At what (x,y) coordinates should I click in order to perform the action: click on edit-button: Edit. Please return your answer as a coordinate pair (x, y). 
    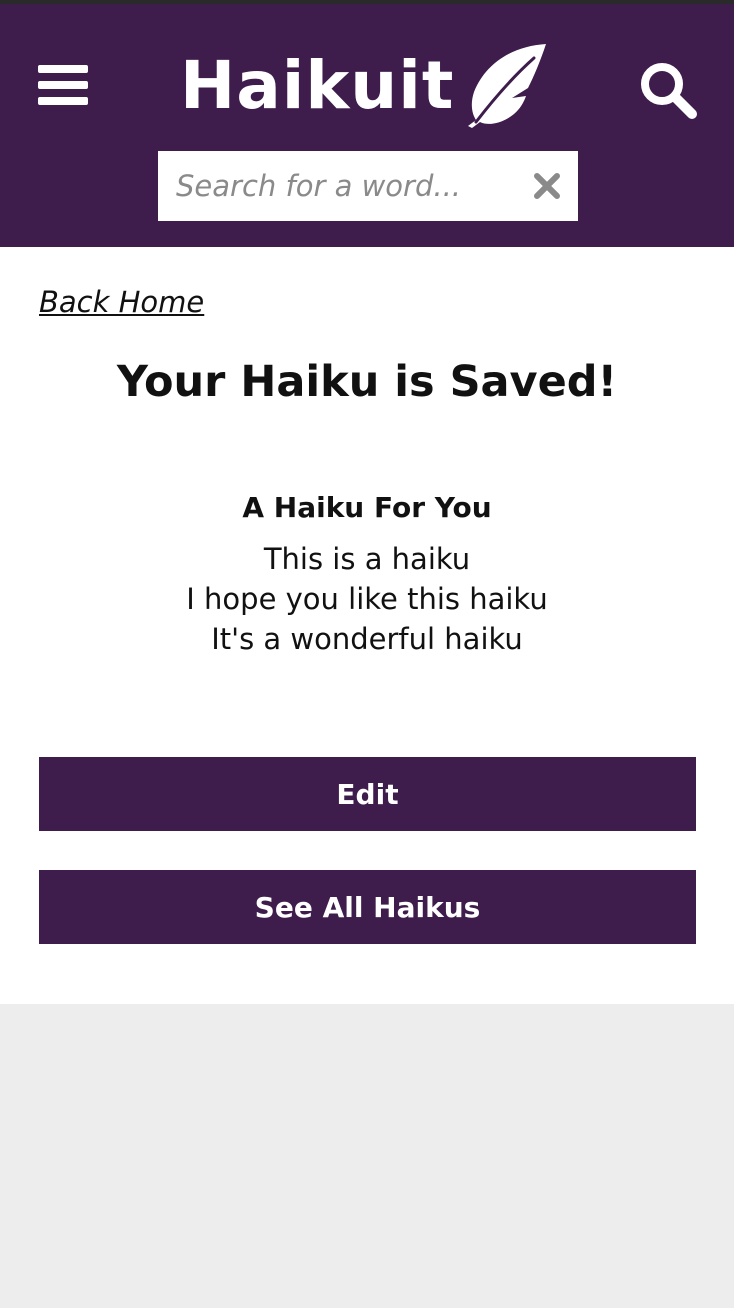
    Looking at the image, I should click on (367, 794).